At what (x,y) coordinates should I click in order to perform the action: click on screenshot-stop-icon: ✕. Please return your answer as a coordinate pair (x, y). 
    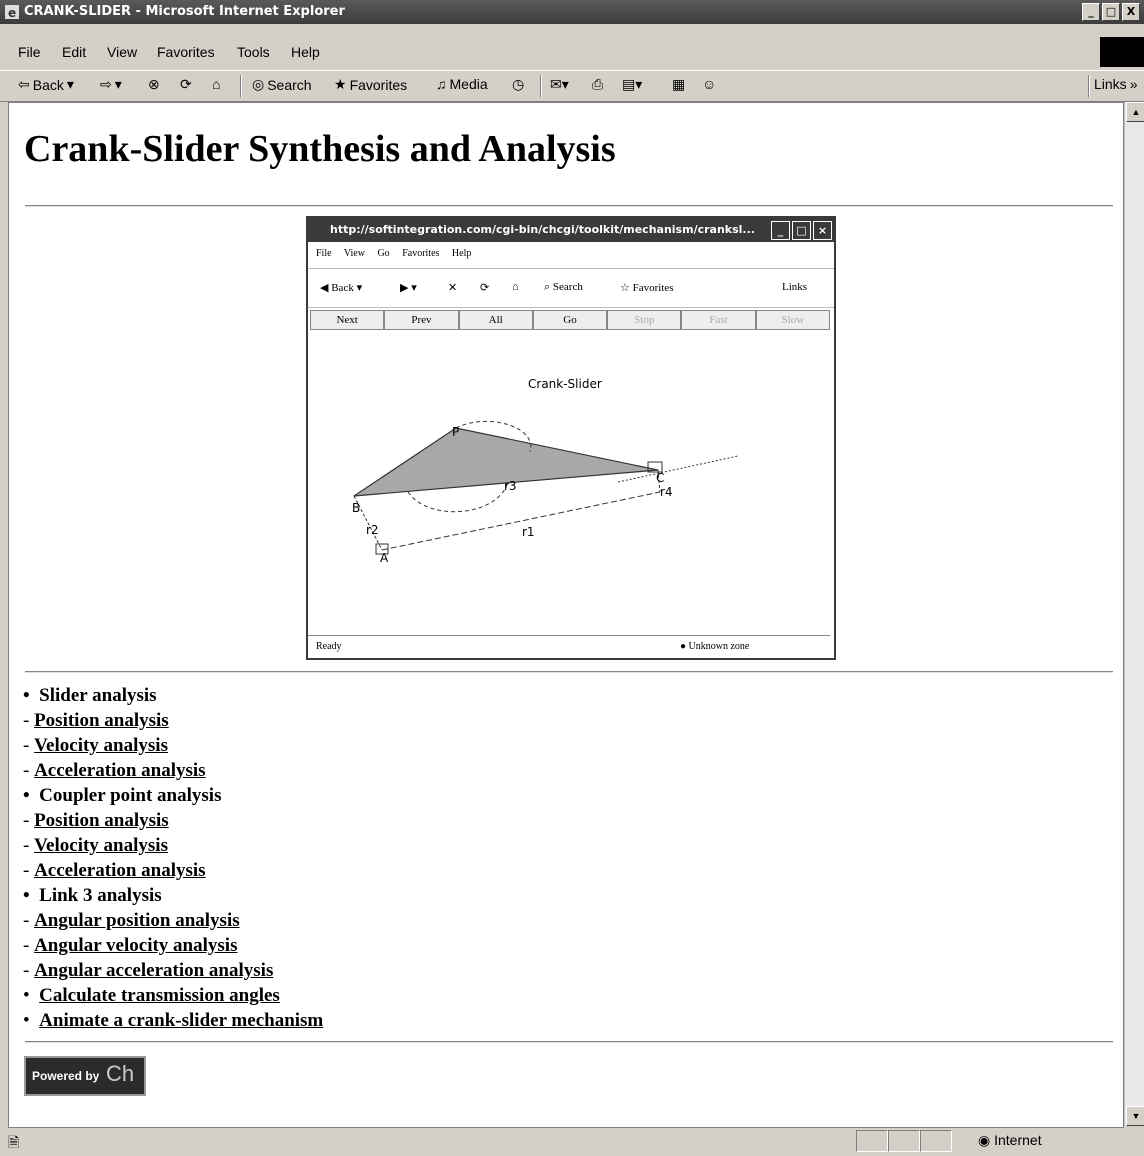
    Looking at the image, I should click on (453, 288).